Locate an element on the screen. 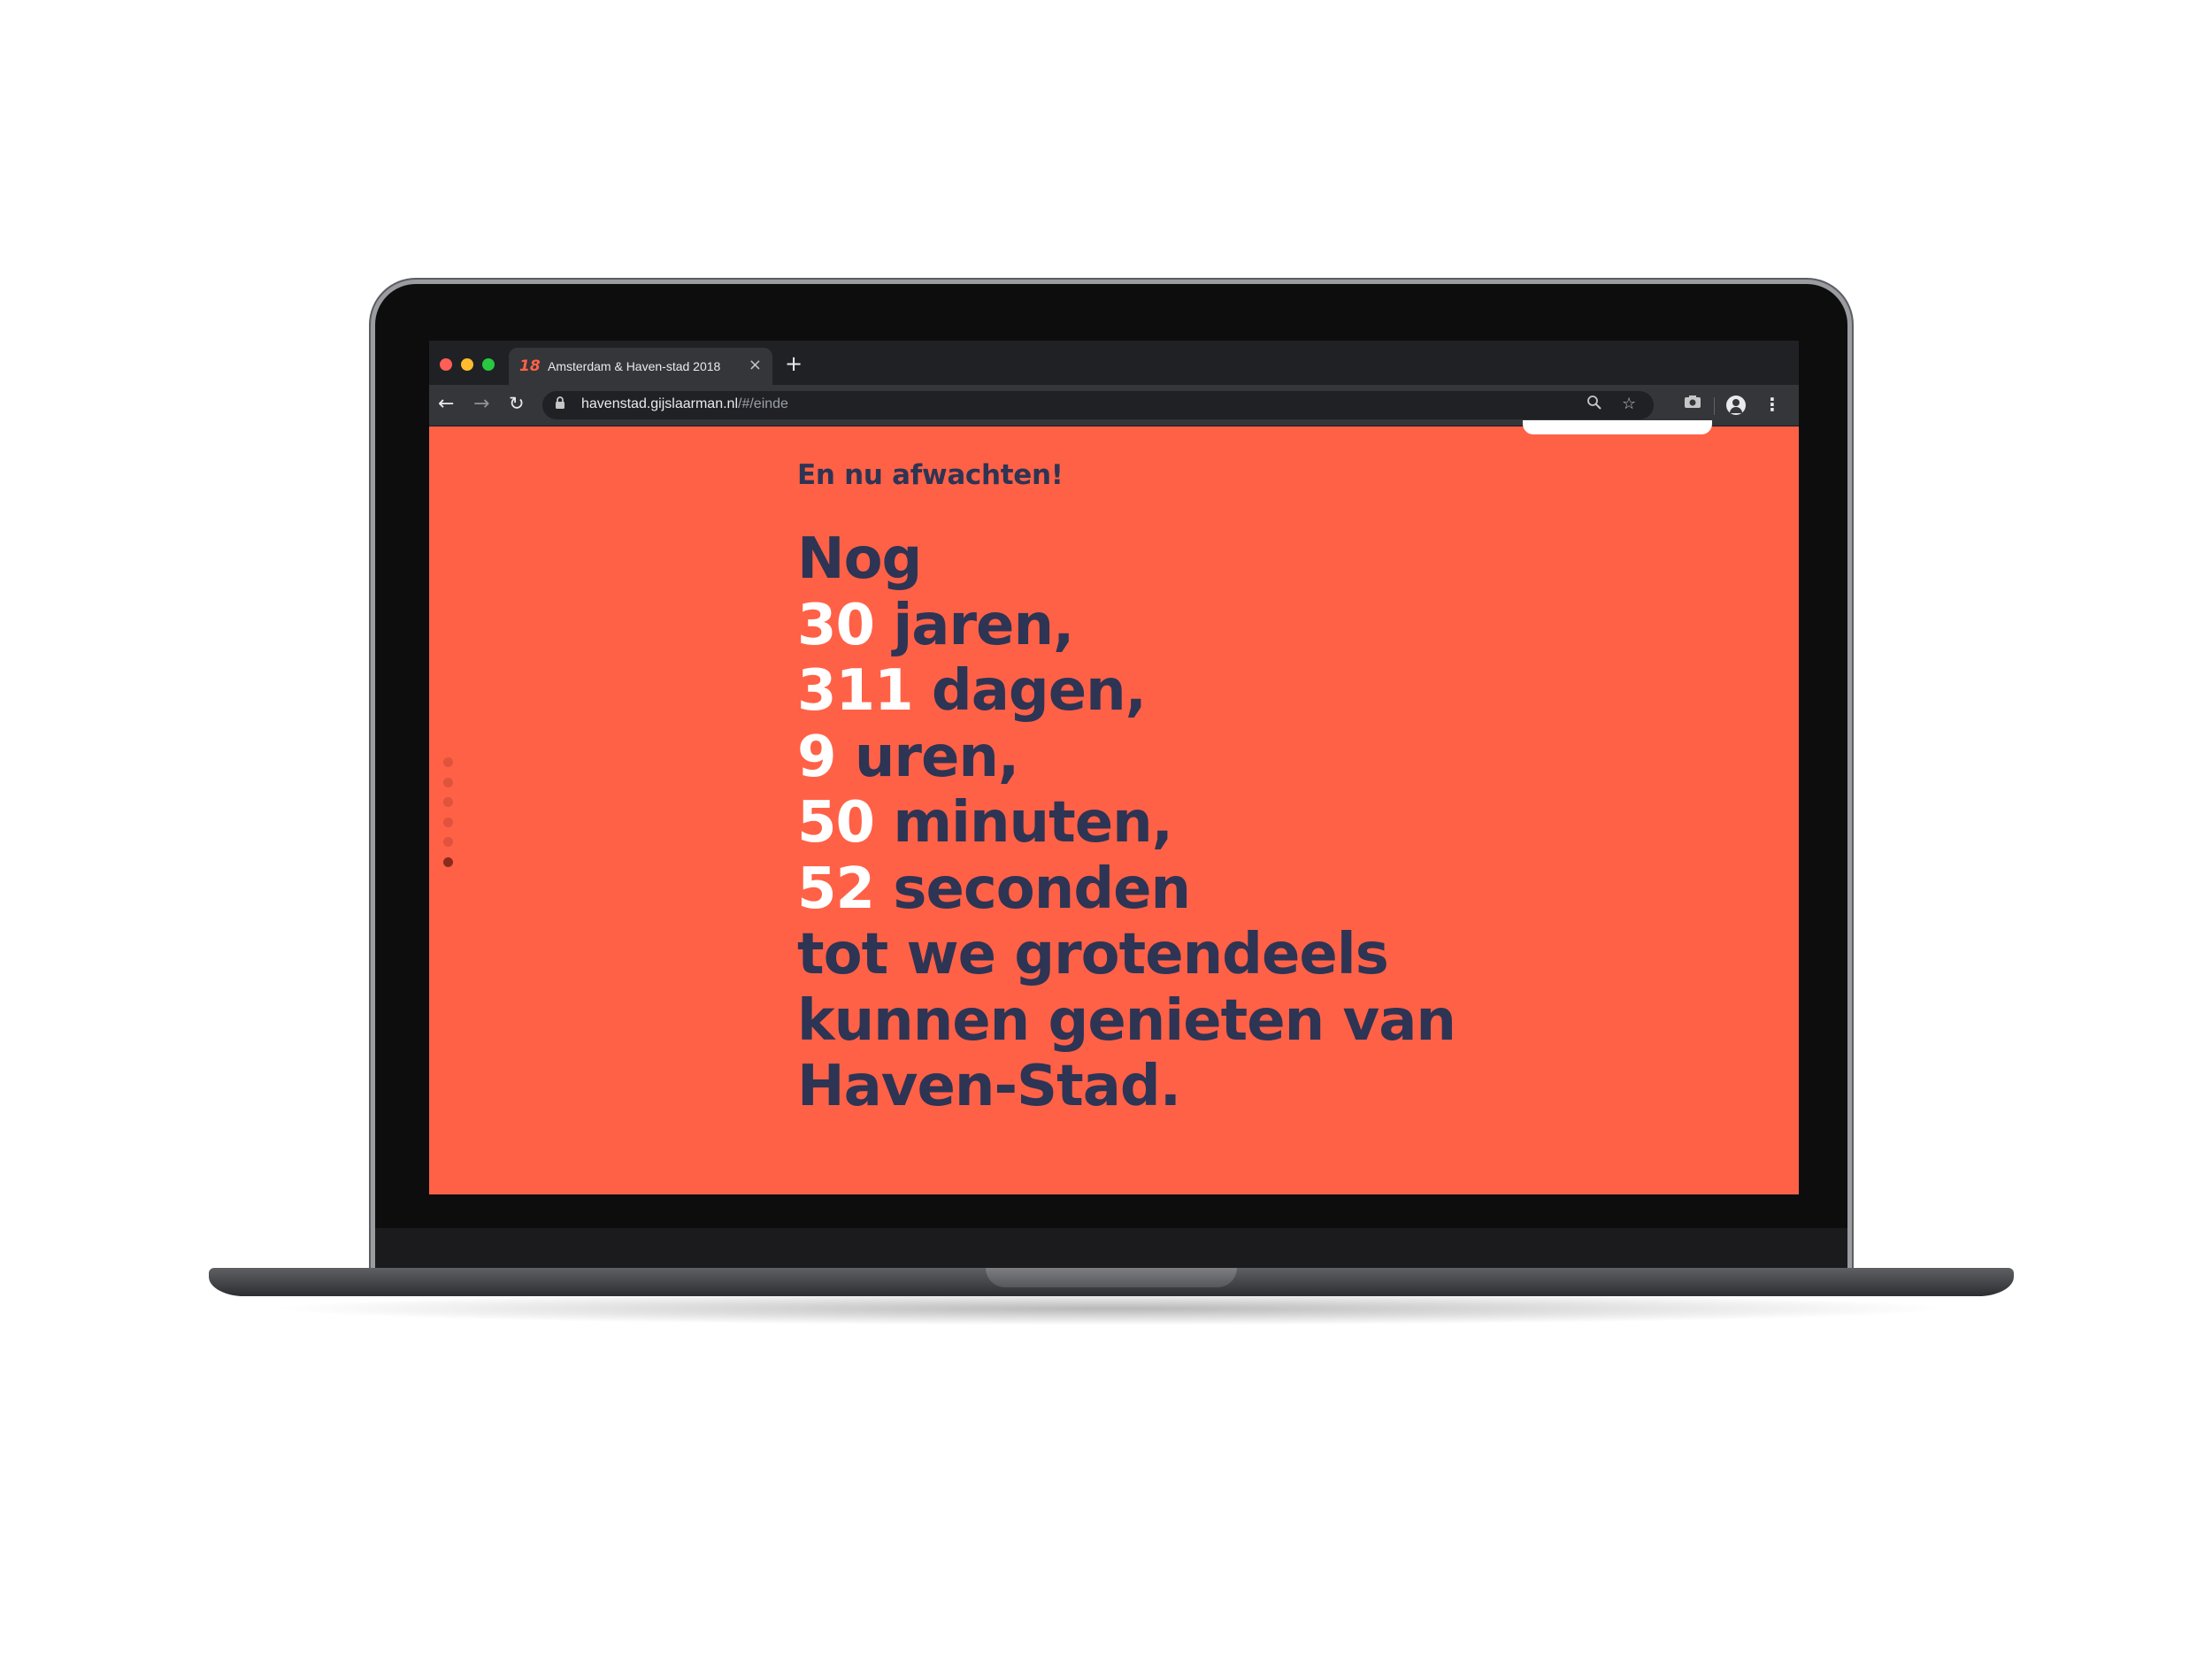  menu-icon: ⋮ is located at coordinates (1772, 404).